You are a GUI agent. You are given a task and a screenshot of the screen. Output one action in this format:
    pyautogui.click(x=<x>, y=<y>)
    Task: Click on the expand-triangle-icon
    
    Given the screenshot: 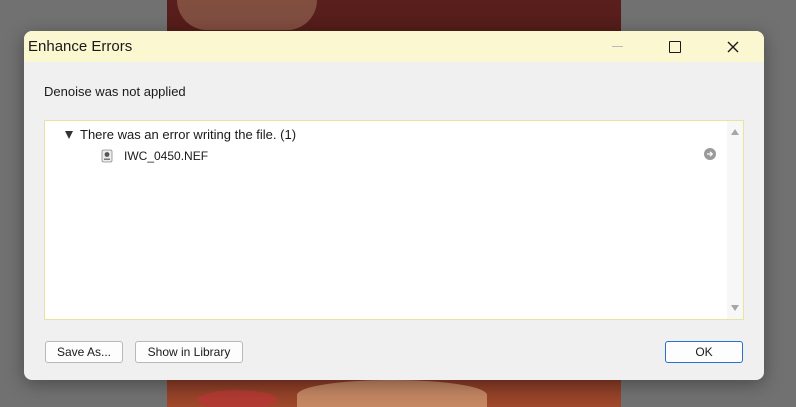 What is the action you would take?
    pyautogui.click(x=69, y=134)
    